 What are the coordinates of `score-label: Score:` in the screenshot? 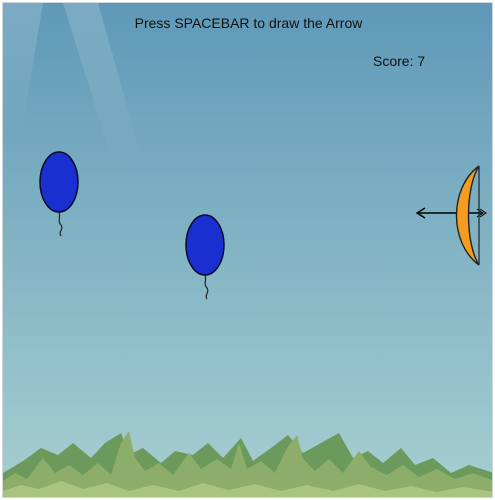 It's located at (393, 61).